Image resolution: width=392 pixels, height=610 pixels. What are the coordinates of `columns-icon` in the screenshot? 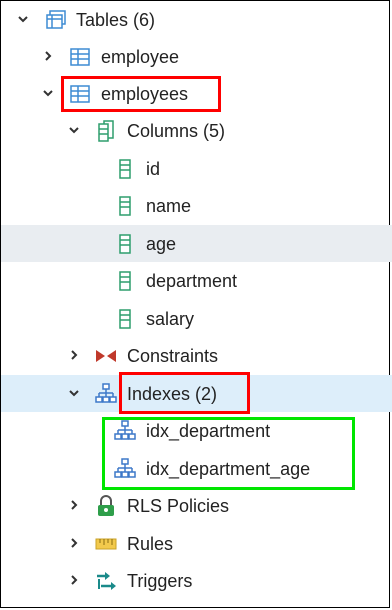 It's located at (106, 131).